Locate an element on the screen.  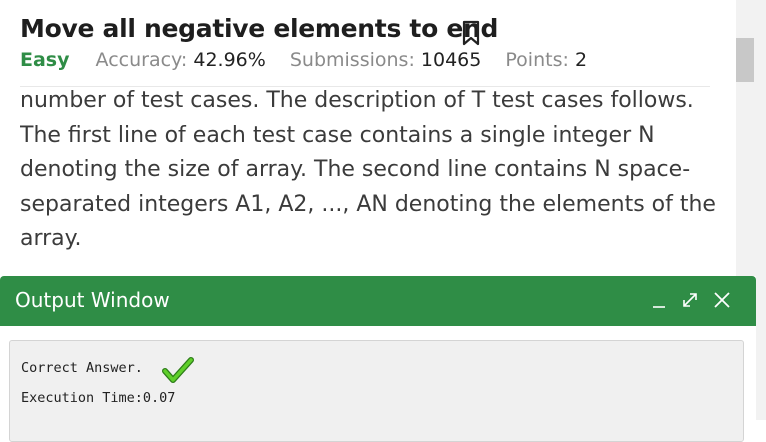
page-edge is located at coordinates (761, 348).